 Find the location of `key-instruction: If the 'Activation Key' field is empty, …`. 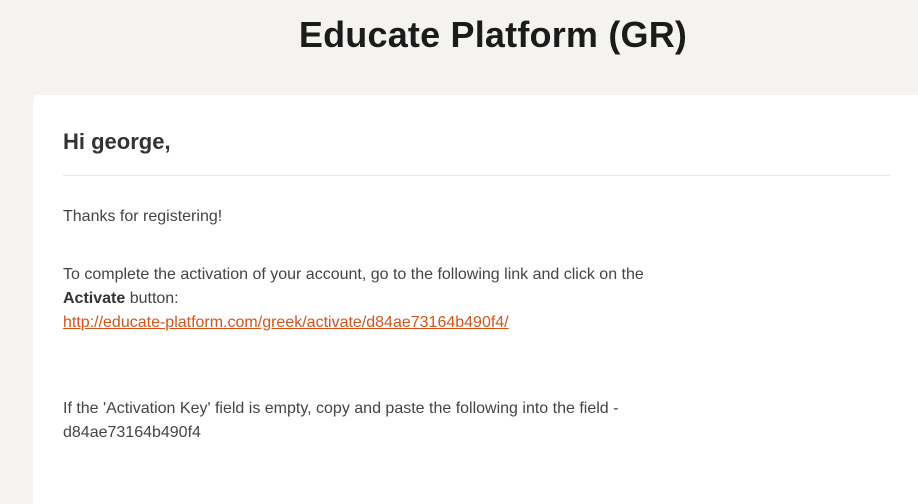

key-instruction: If the 'Activation Key' field is empty, … is located at coordinates (341, 408).